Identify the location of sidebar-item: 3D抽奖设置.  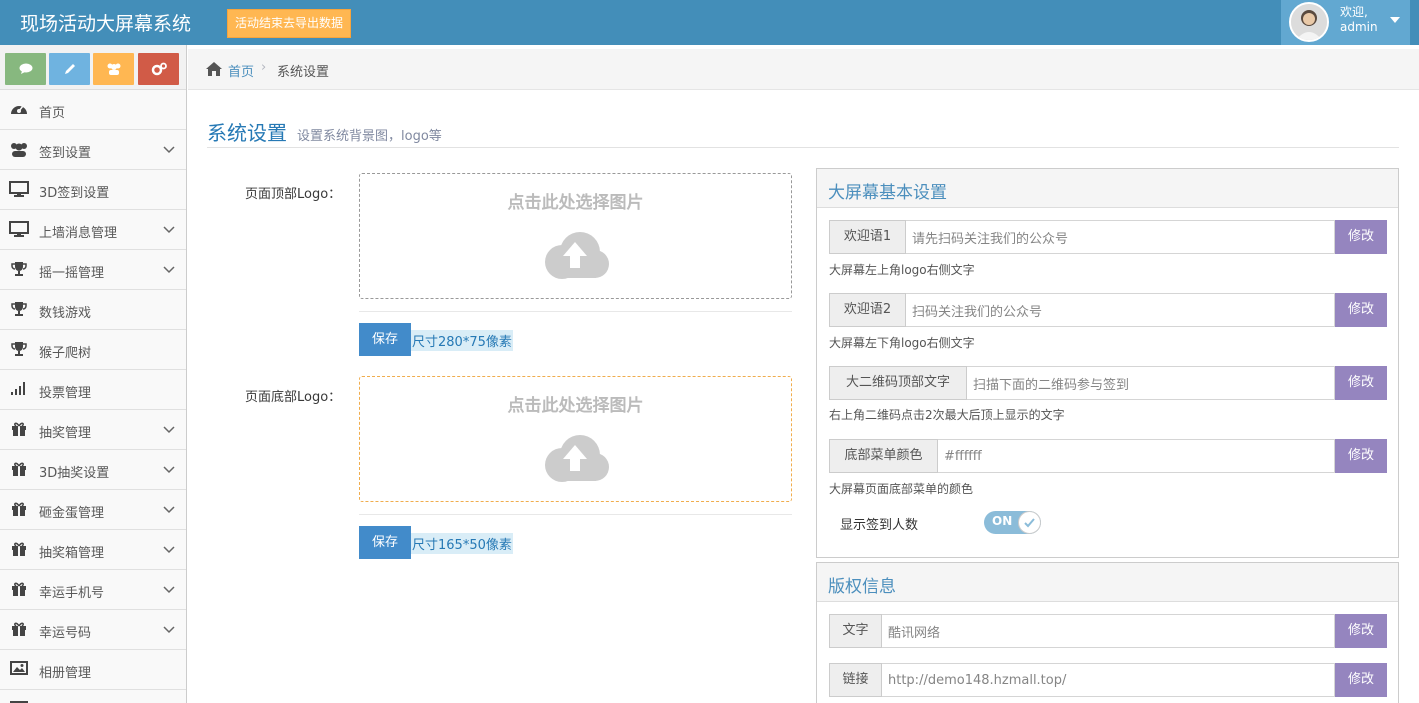
(93, 470).